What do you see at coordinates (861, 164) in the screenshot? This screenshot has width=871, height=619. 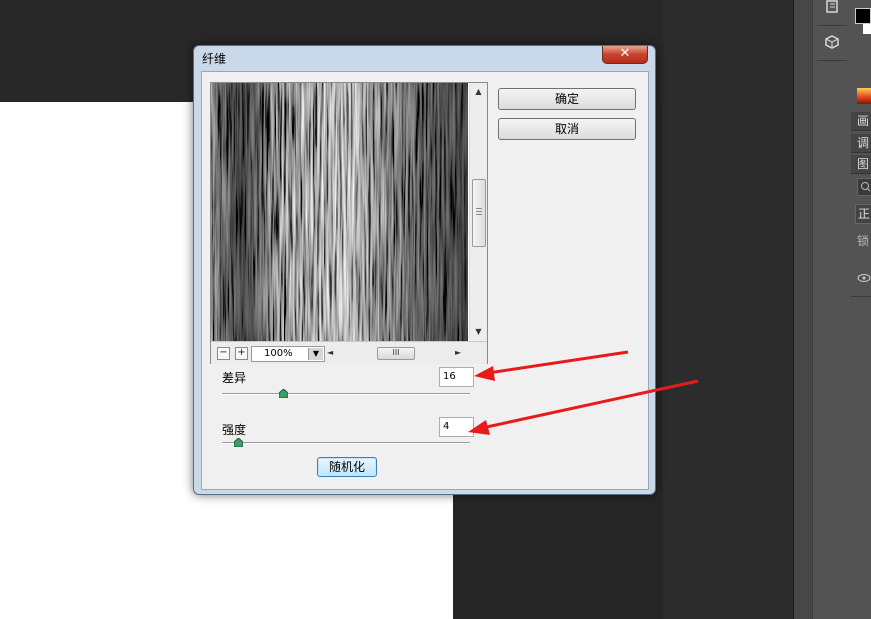 I see `panel-tab-3: 图` at bounding box center [861, 164].